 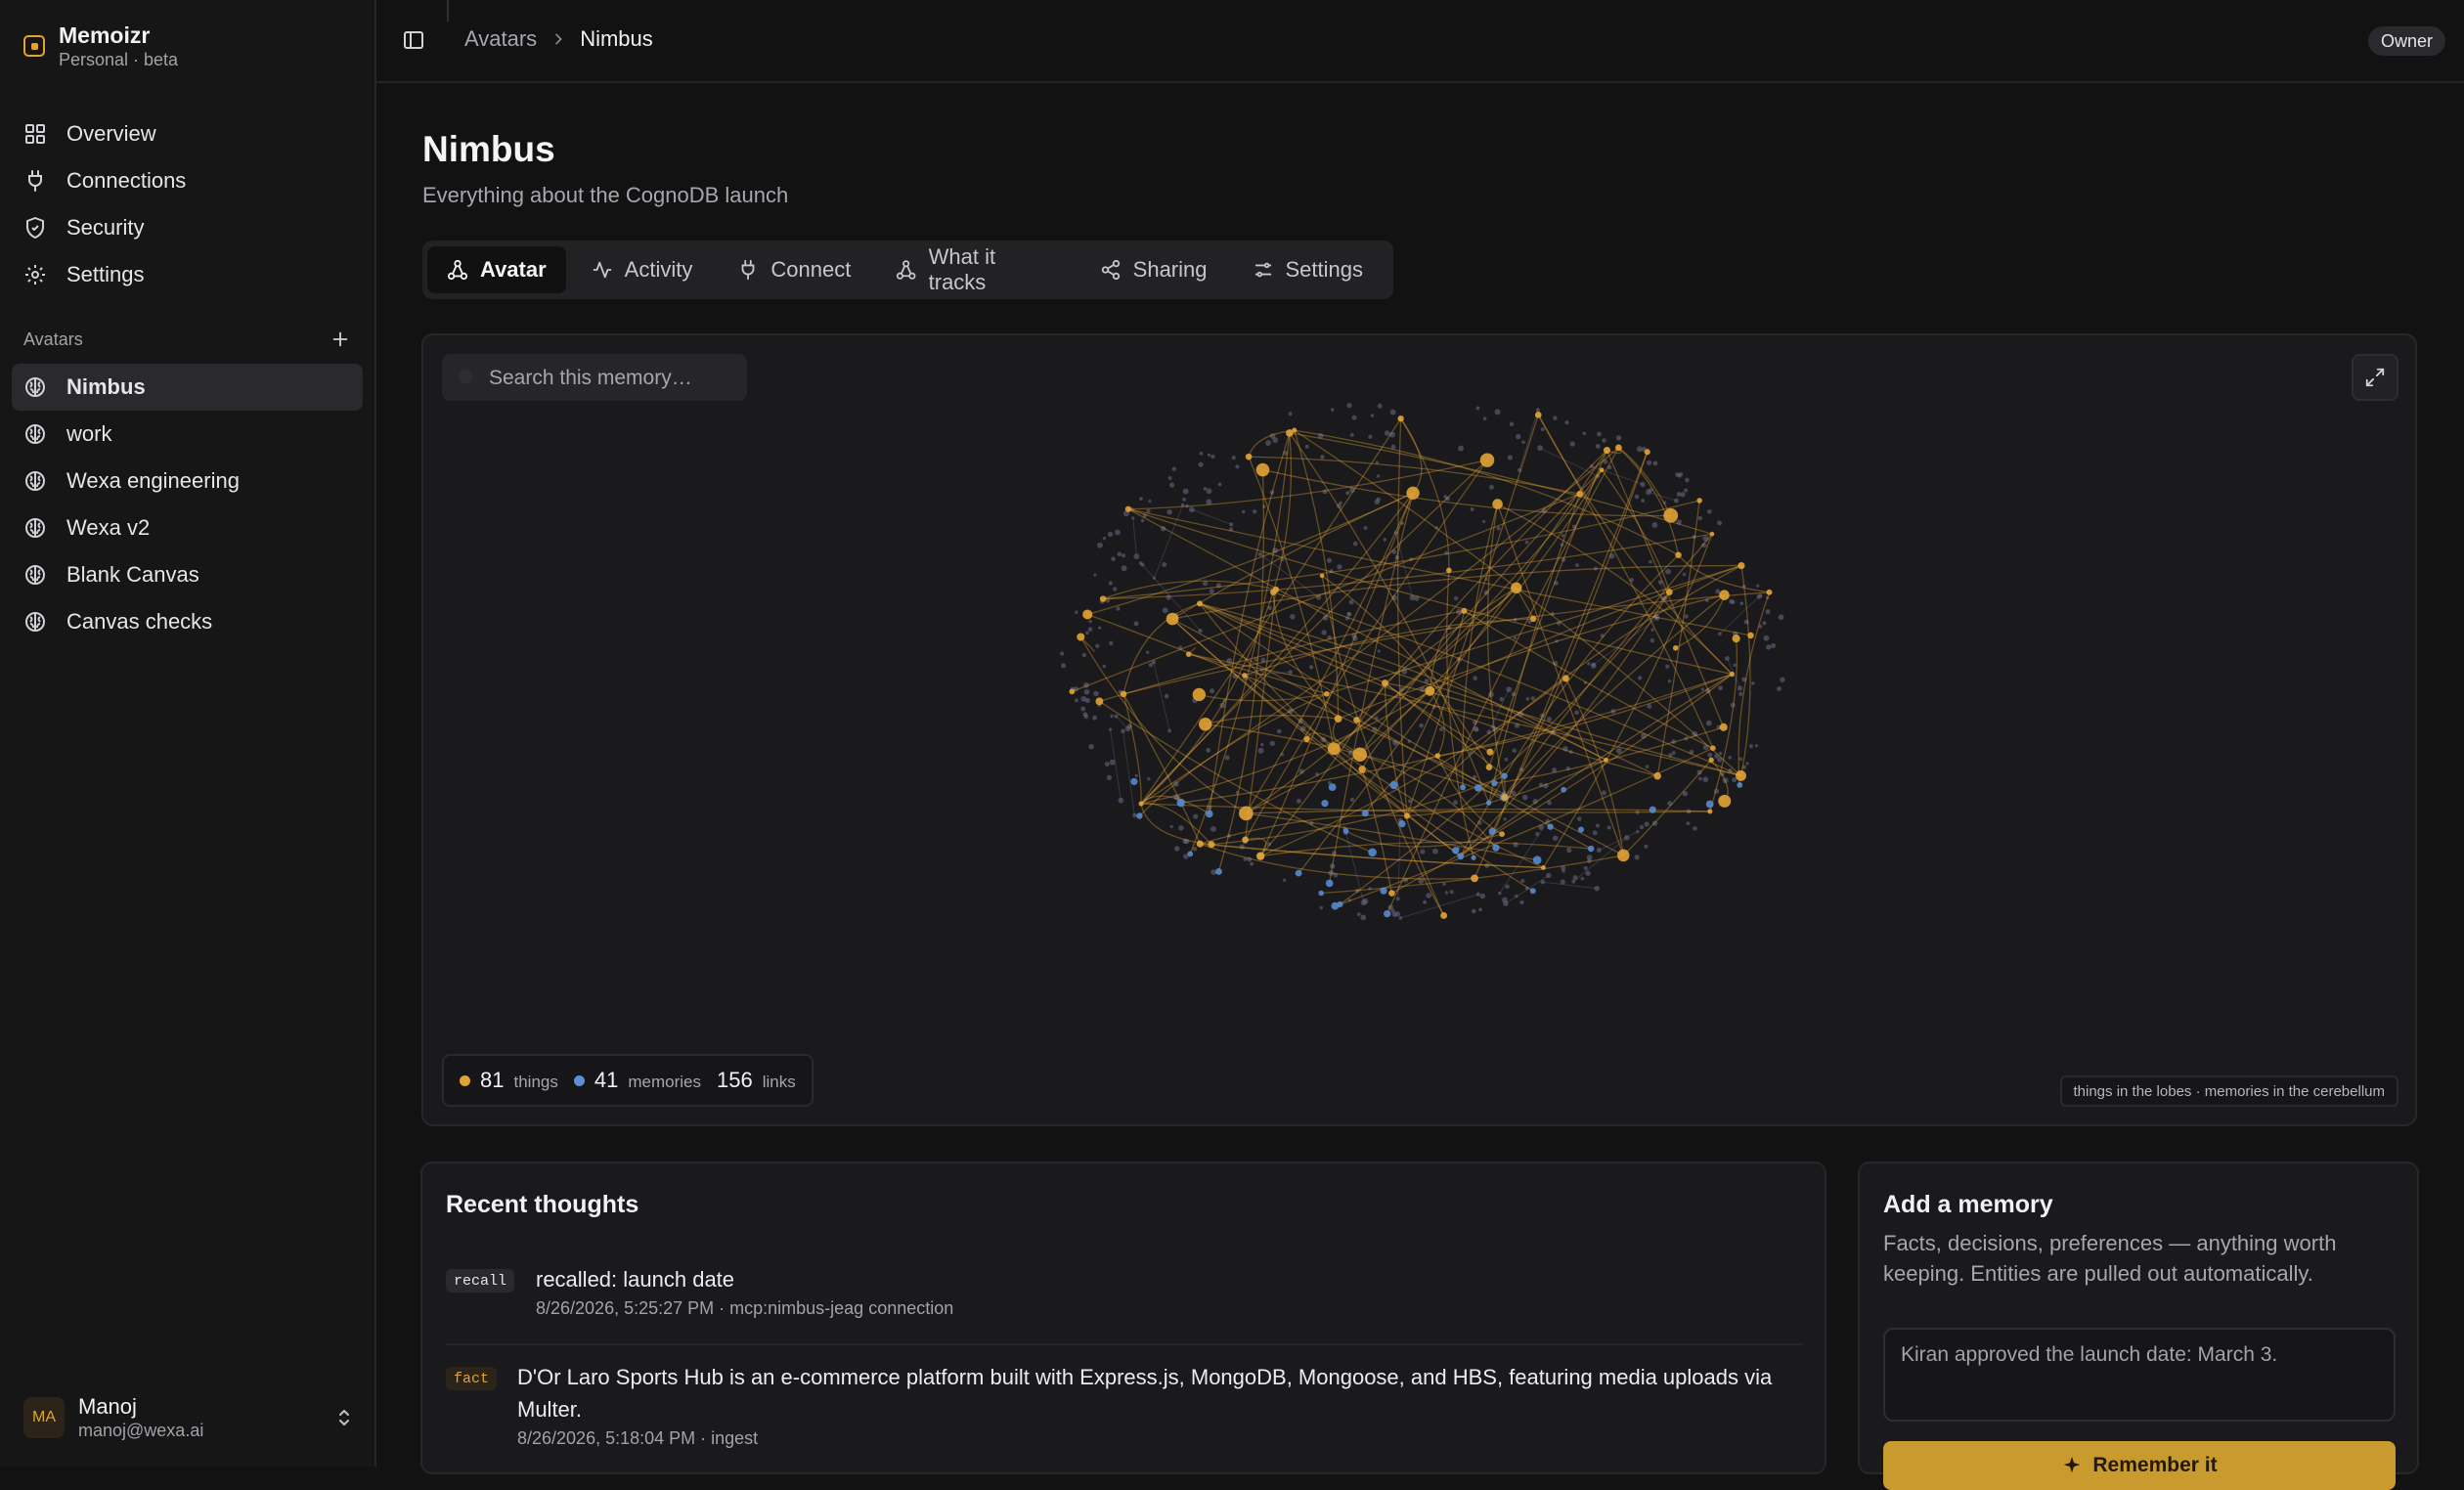 What do you see at coordinates (2072, 1465) in the screenshot?
I see `sparkle-icon` at bounding box center [2072, 1465].